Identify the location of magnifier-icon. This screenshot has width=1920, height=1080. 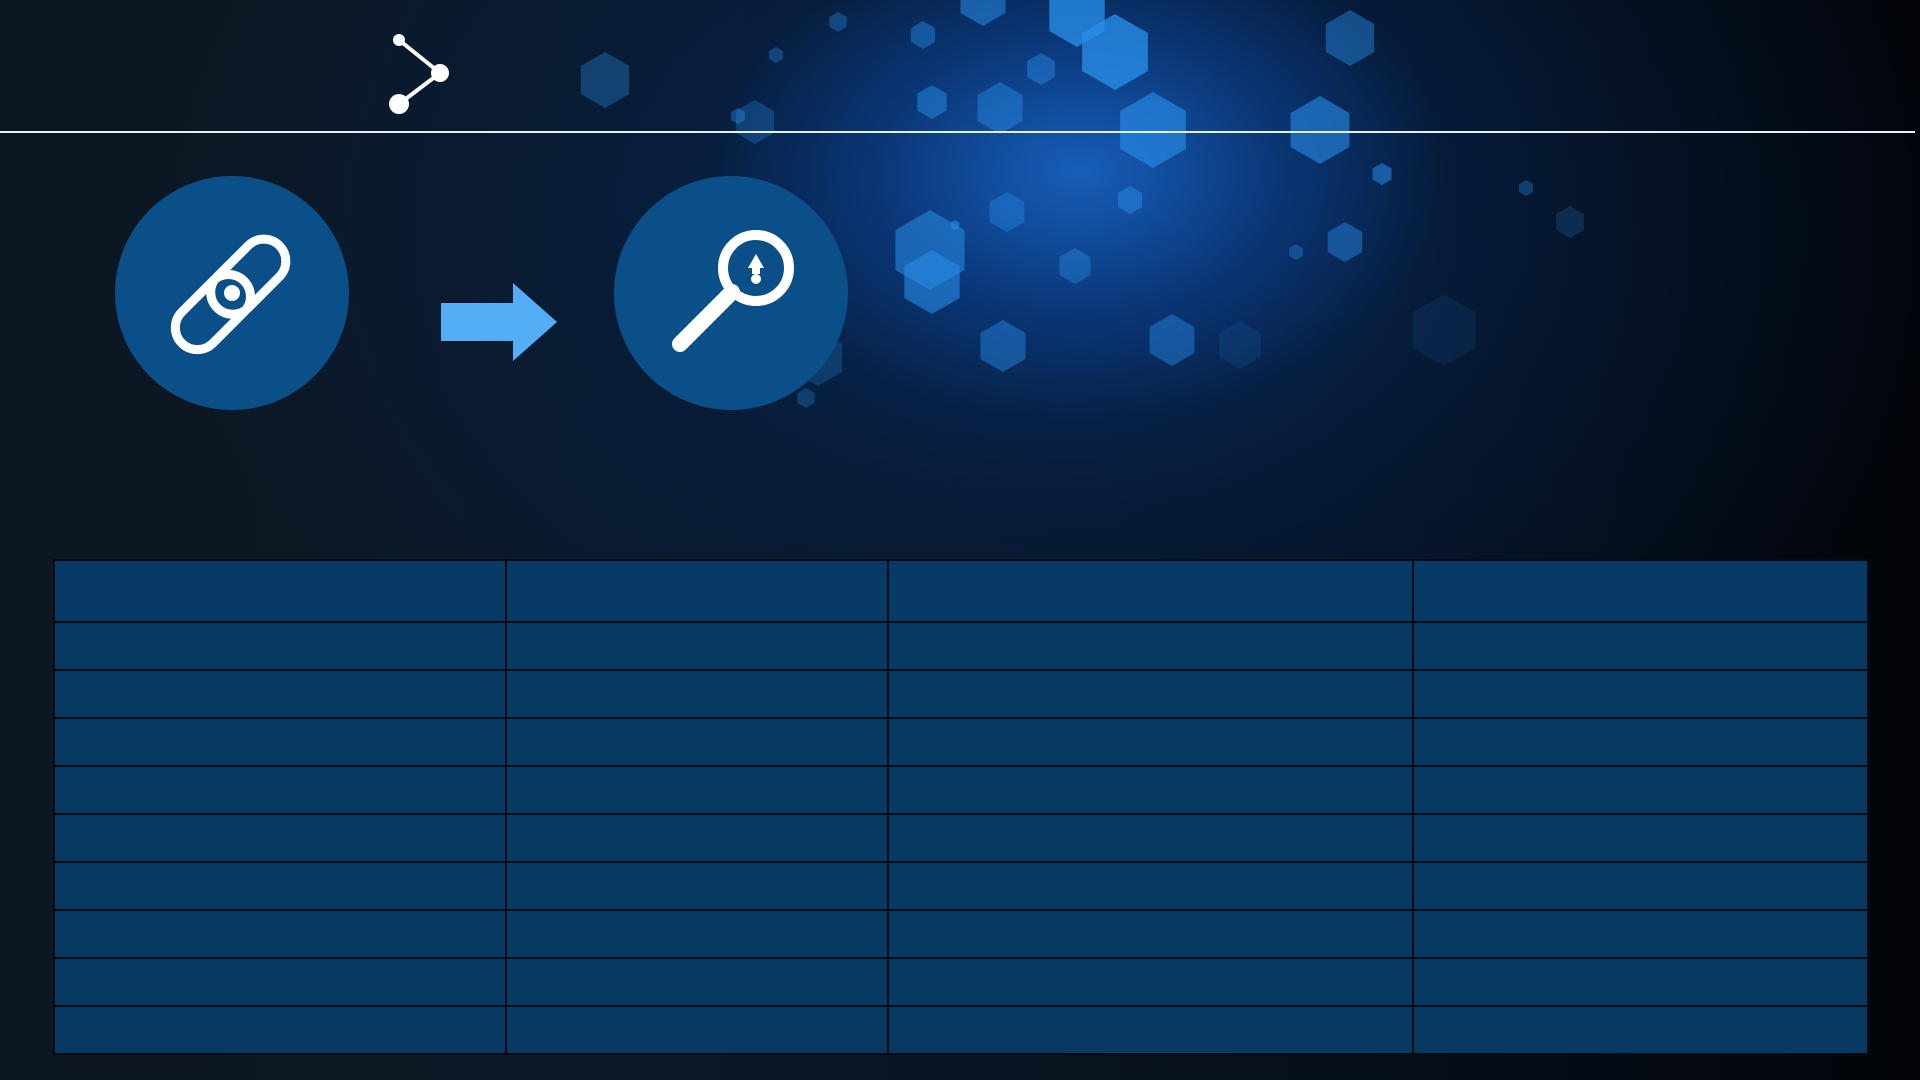
(733, 291).